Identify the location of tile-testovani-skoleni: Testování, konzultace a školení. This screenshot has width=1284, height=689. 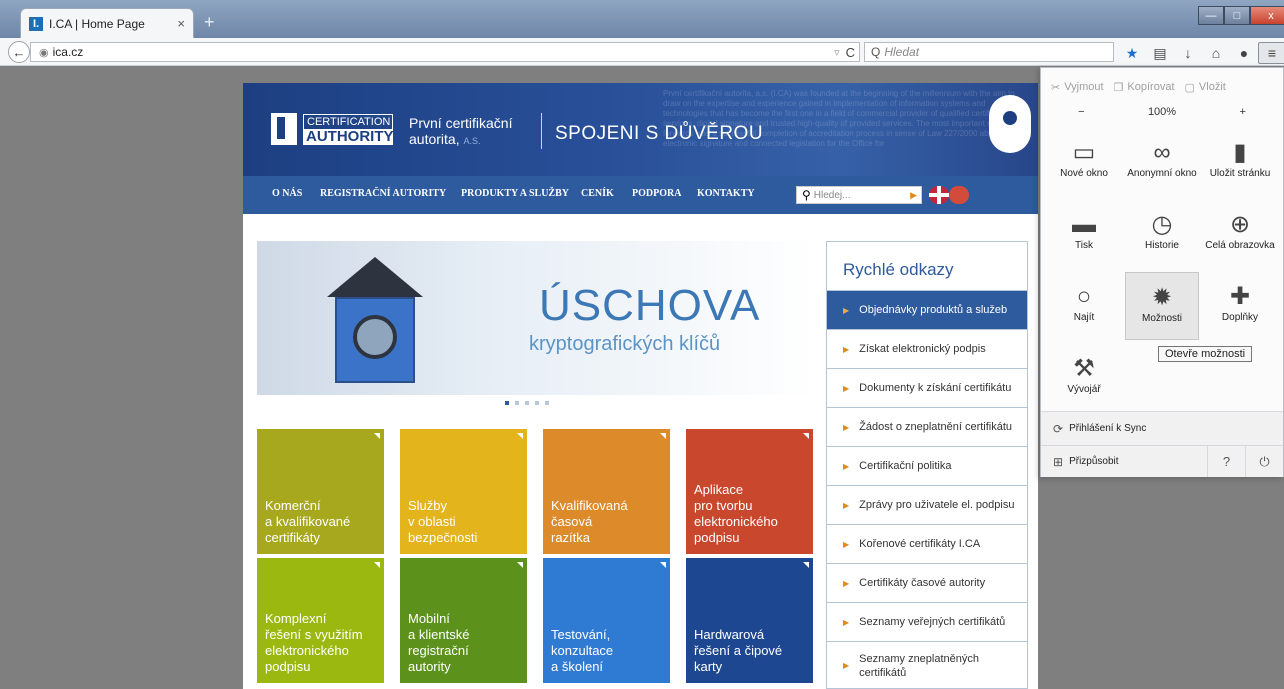
(606, 620).